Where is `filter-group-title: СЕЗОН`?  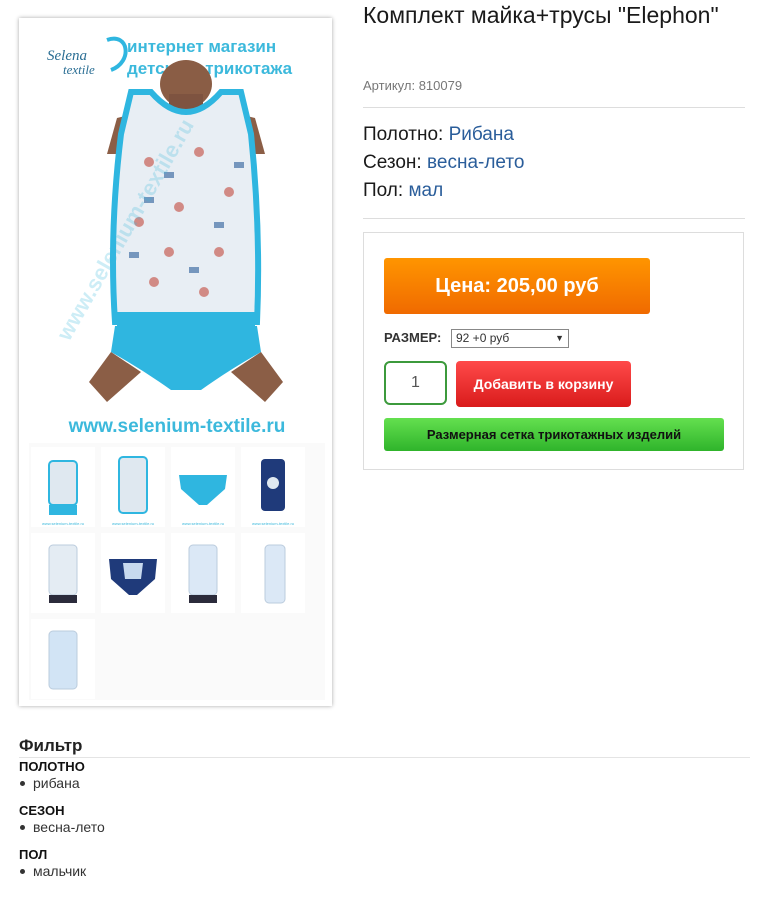 filter-group-title: СЕЗОН is located at coordinates (42, 810).